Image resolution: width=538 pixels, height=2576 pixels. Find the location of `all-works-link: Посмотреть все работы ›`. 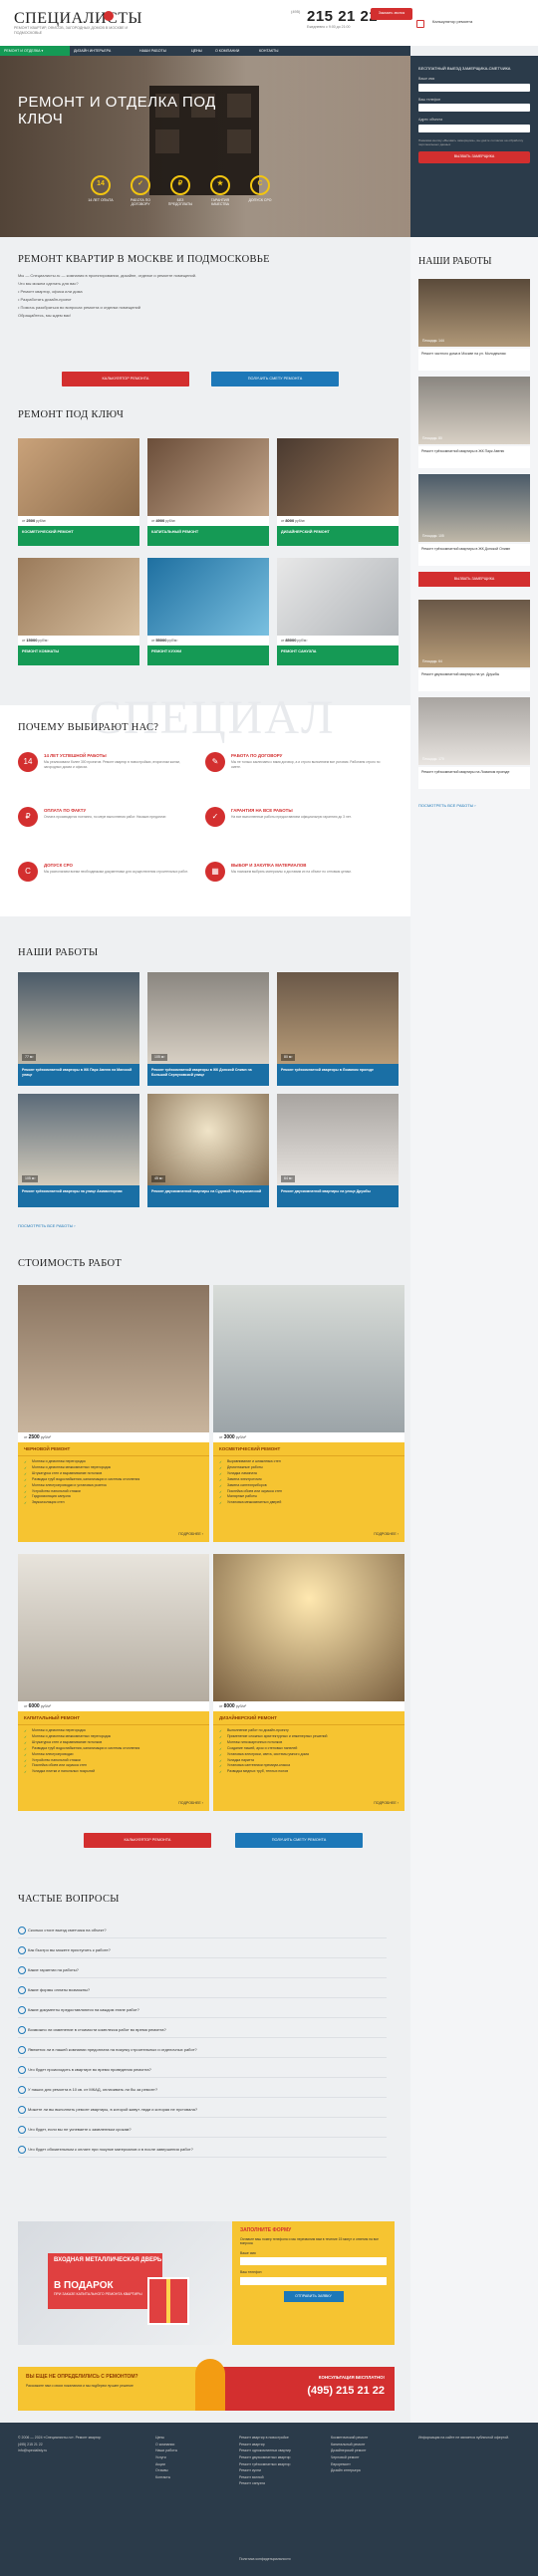

all-works-link: Посмотреть все работы › is located at coordinates (47, 1225).